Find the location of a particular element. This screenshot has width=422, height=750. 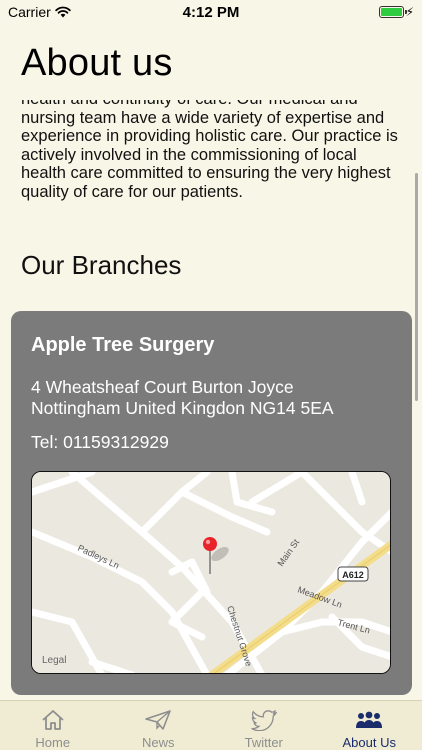

page-title: About us is located at coordinates (97, 63).